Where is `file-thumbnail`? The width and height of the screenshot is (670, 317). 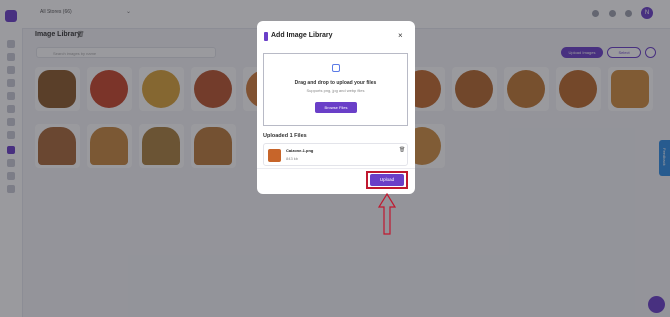 file-thumbnail is located at coordinates (274, 155).